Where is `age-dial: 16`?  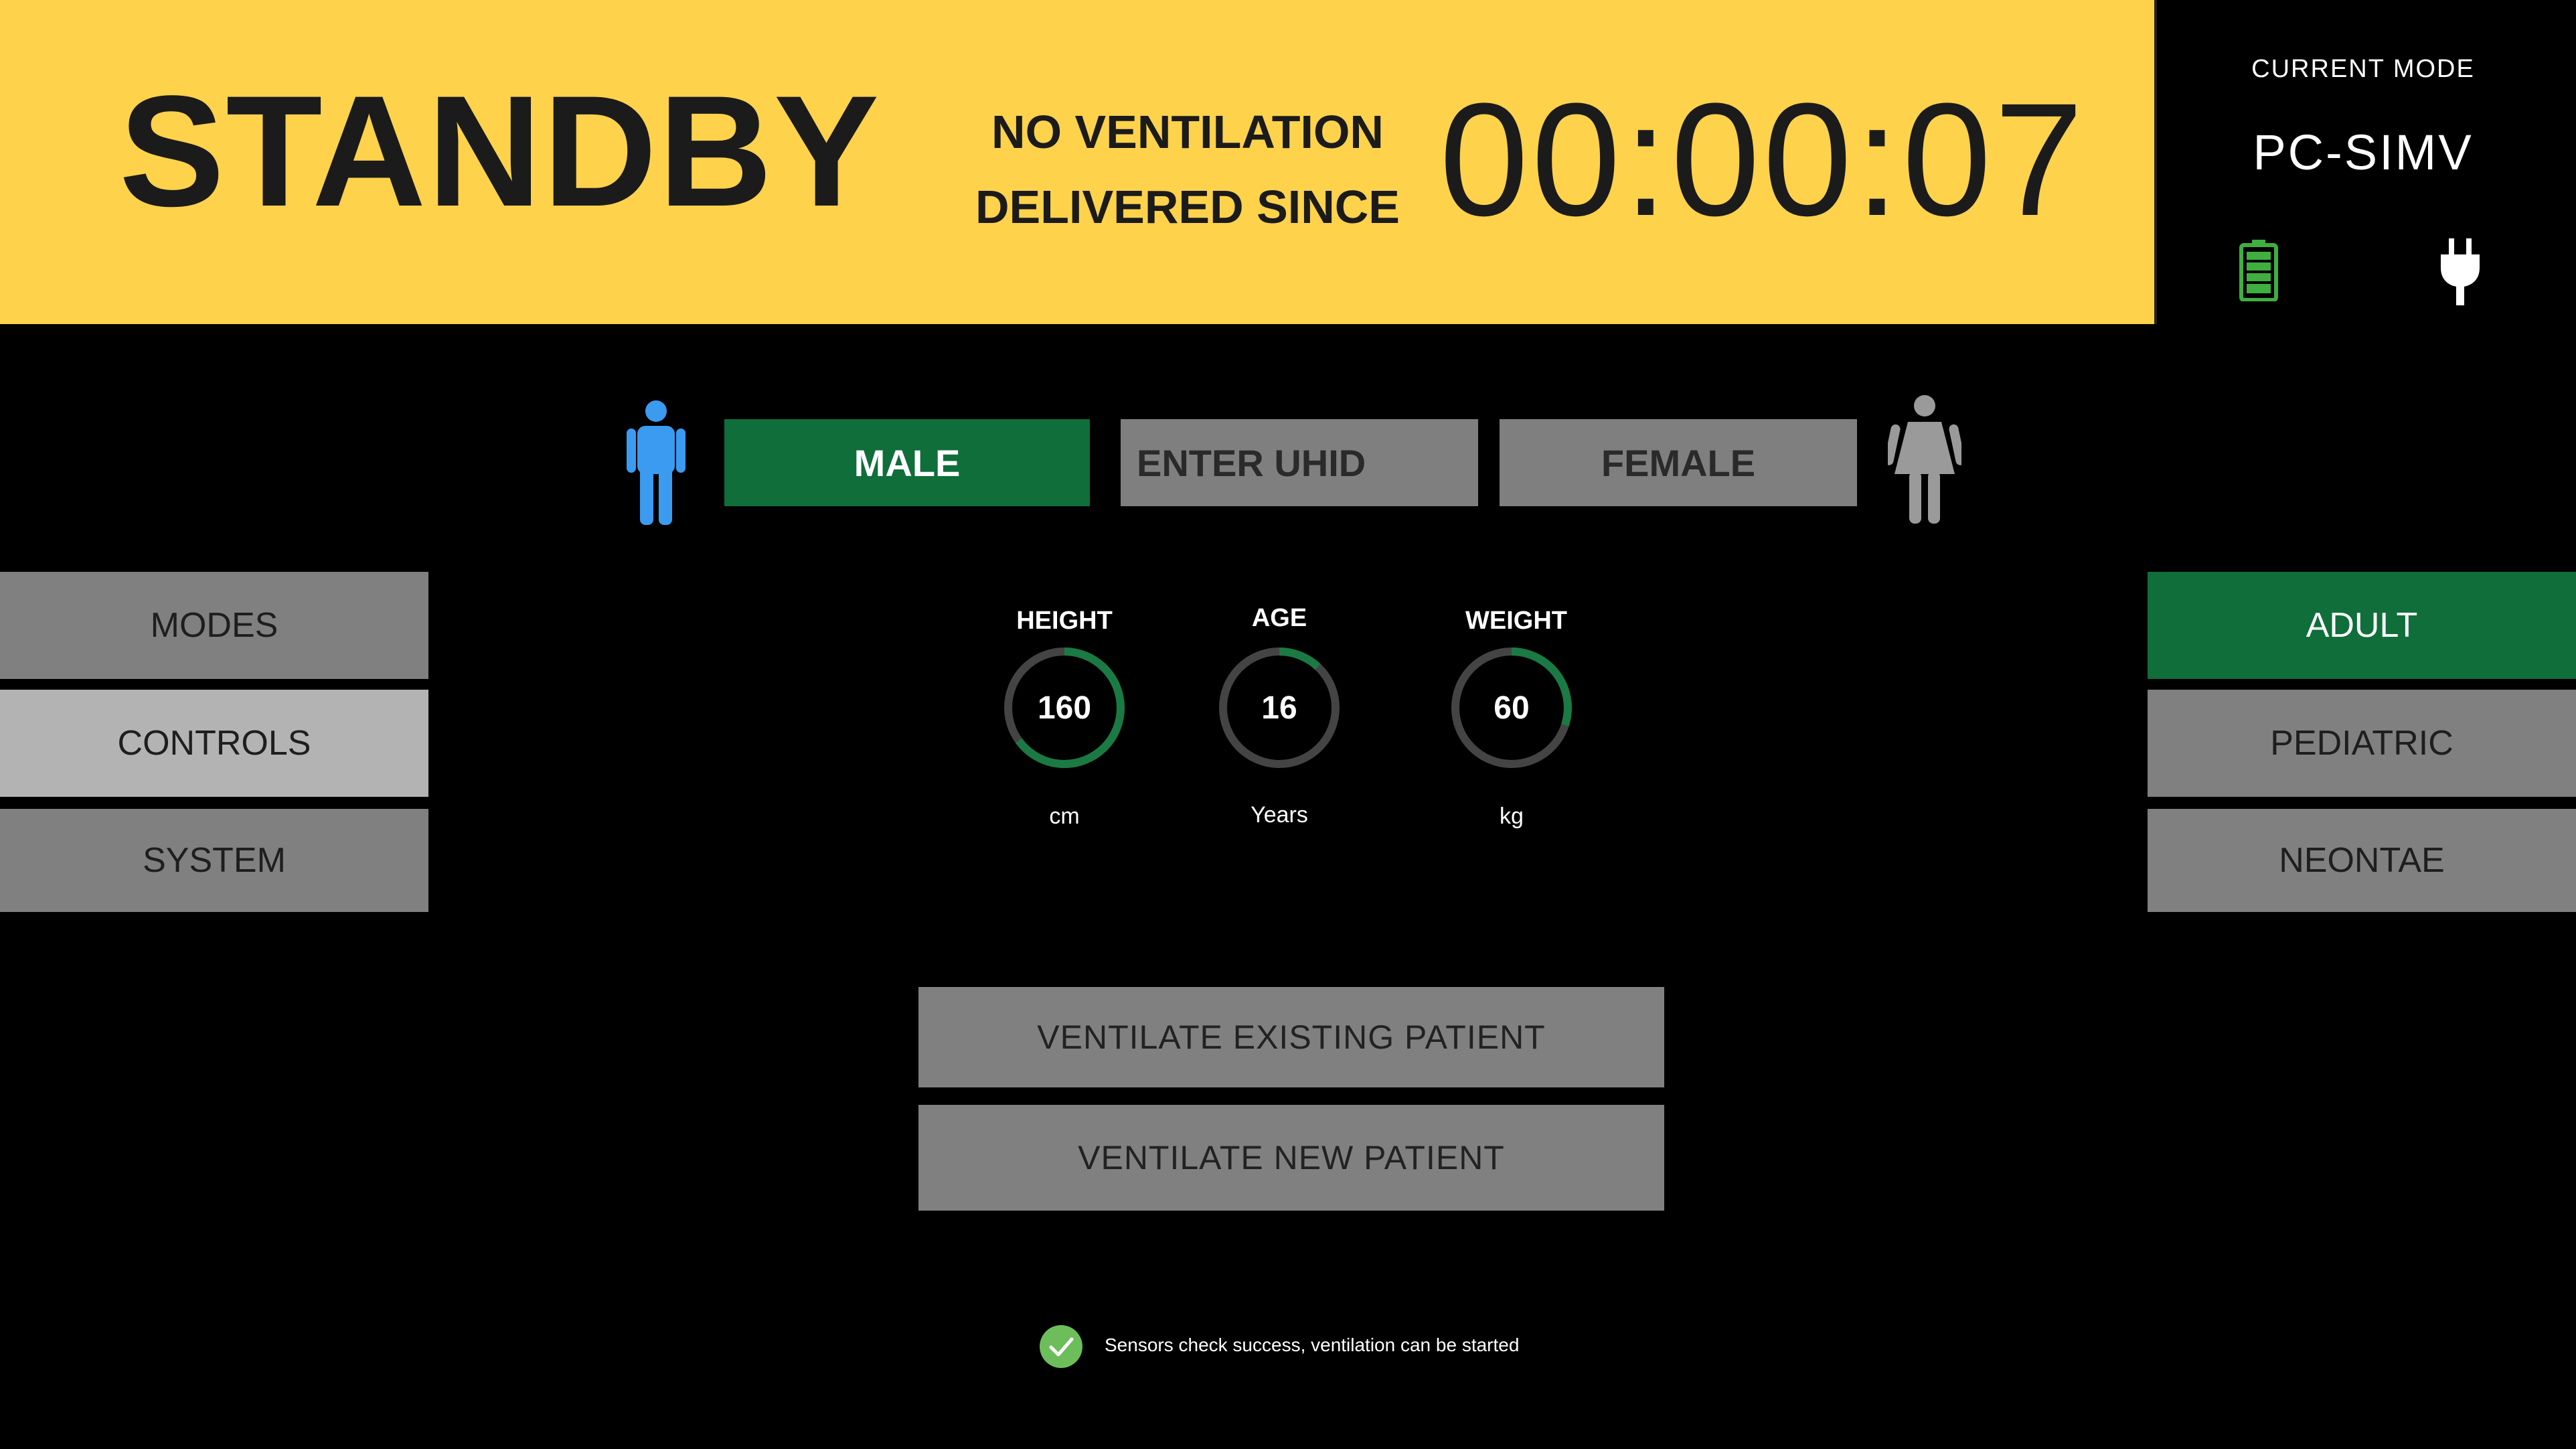
age-dial: 16 is located at coordinates (1280, 707).